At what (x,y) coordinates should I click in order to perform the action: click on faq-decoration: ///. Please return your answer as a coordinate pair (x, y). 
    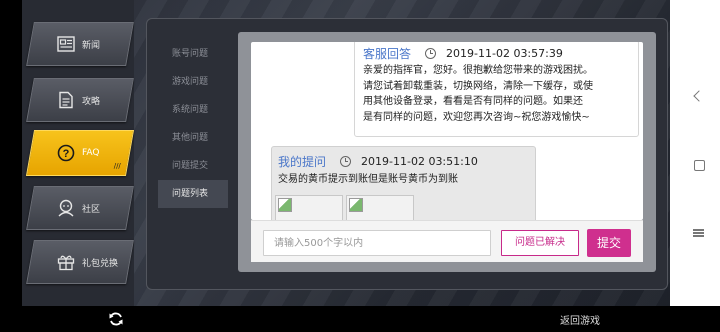
    Looking at the image, I should click on (117, 166).